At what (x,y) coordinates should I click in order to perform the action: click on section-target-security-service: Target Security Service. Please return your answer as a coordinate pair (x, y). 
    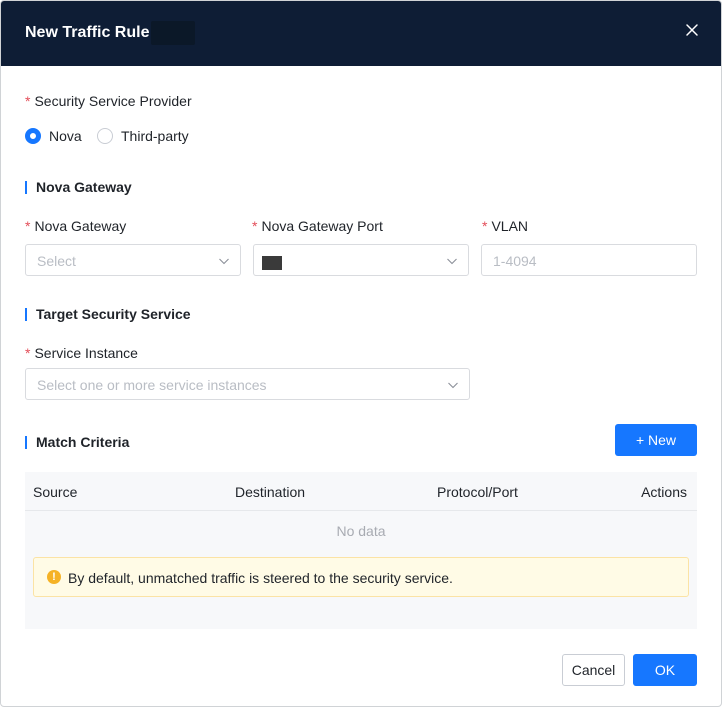
    Looking at the image, I should click on (108, 314).